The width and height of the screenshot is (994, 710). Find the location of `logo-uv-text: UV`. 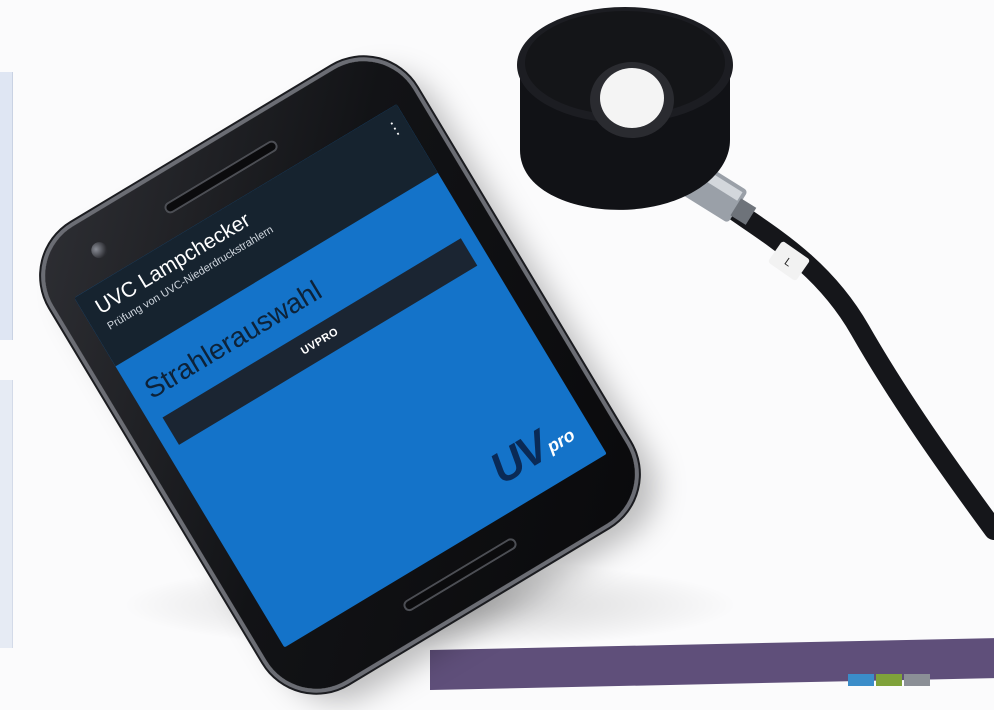

logo-uv-text: UV is located at coordinates (518, 458).